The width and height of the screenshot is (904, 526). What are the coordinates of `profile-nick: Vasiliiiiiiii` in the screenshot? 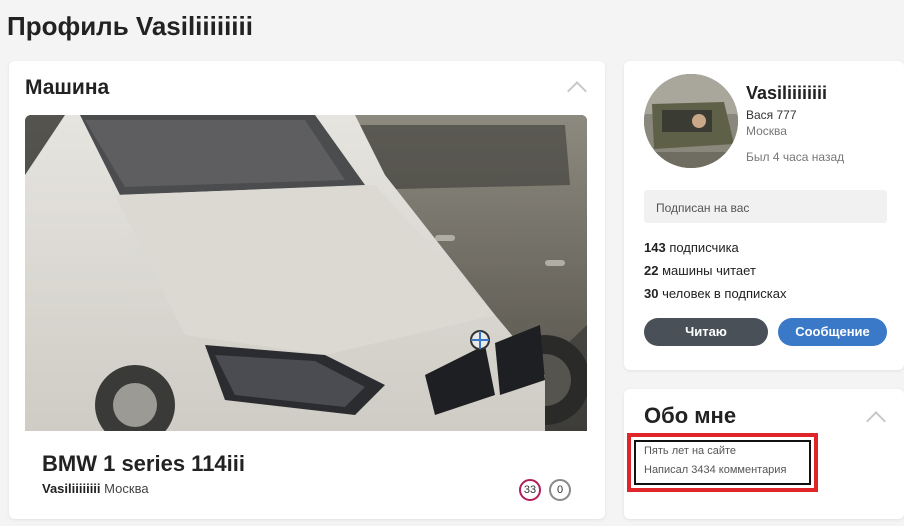 It's located at (786, 93).